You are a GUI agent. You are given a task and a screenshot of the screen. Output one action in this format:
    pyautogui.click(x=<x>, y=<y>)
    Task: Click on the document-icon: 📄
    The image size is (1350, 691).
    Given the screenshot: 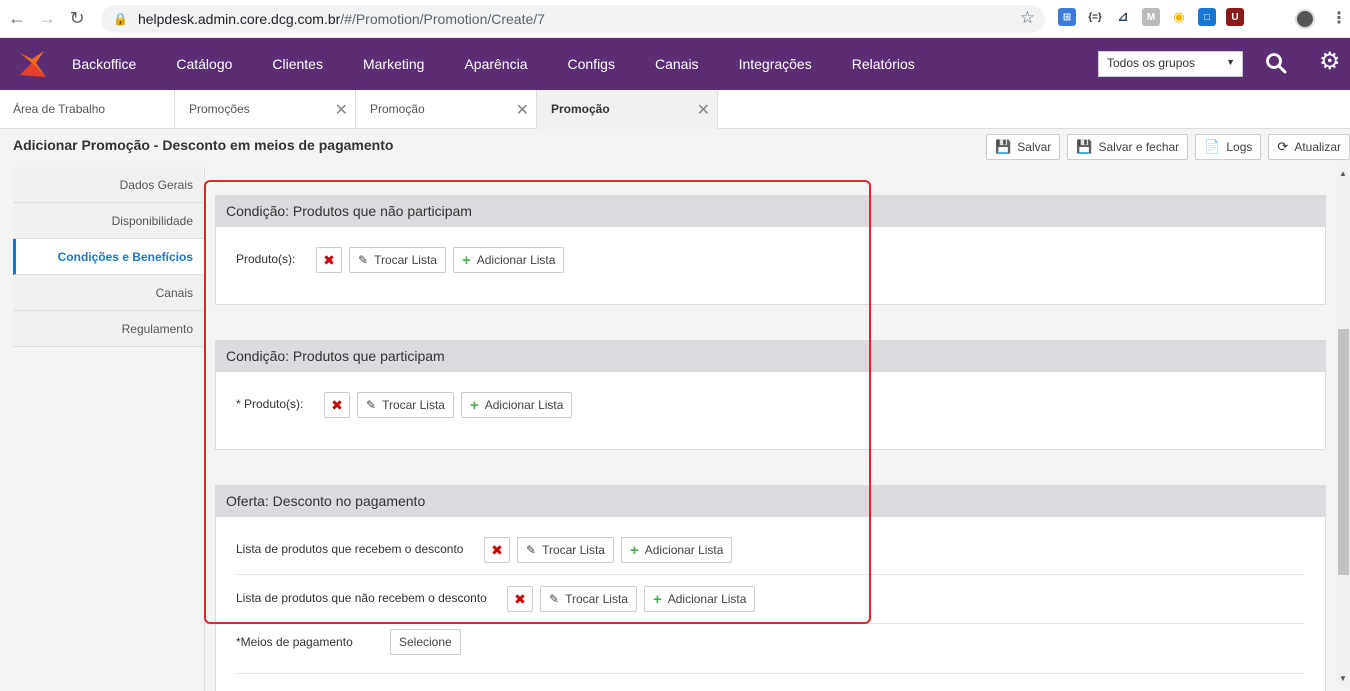 What is the action you would take?
    pyautogui.click(x=1212, y=146)
    